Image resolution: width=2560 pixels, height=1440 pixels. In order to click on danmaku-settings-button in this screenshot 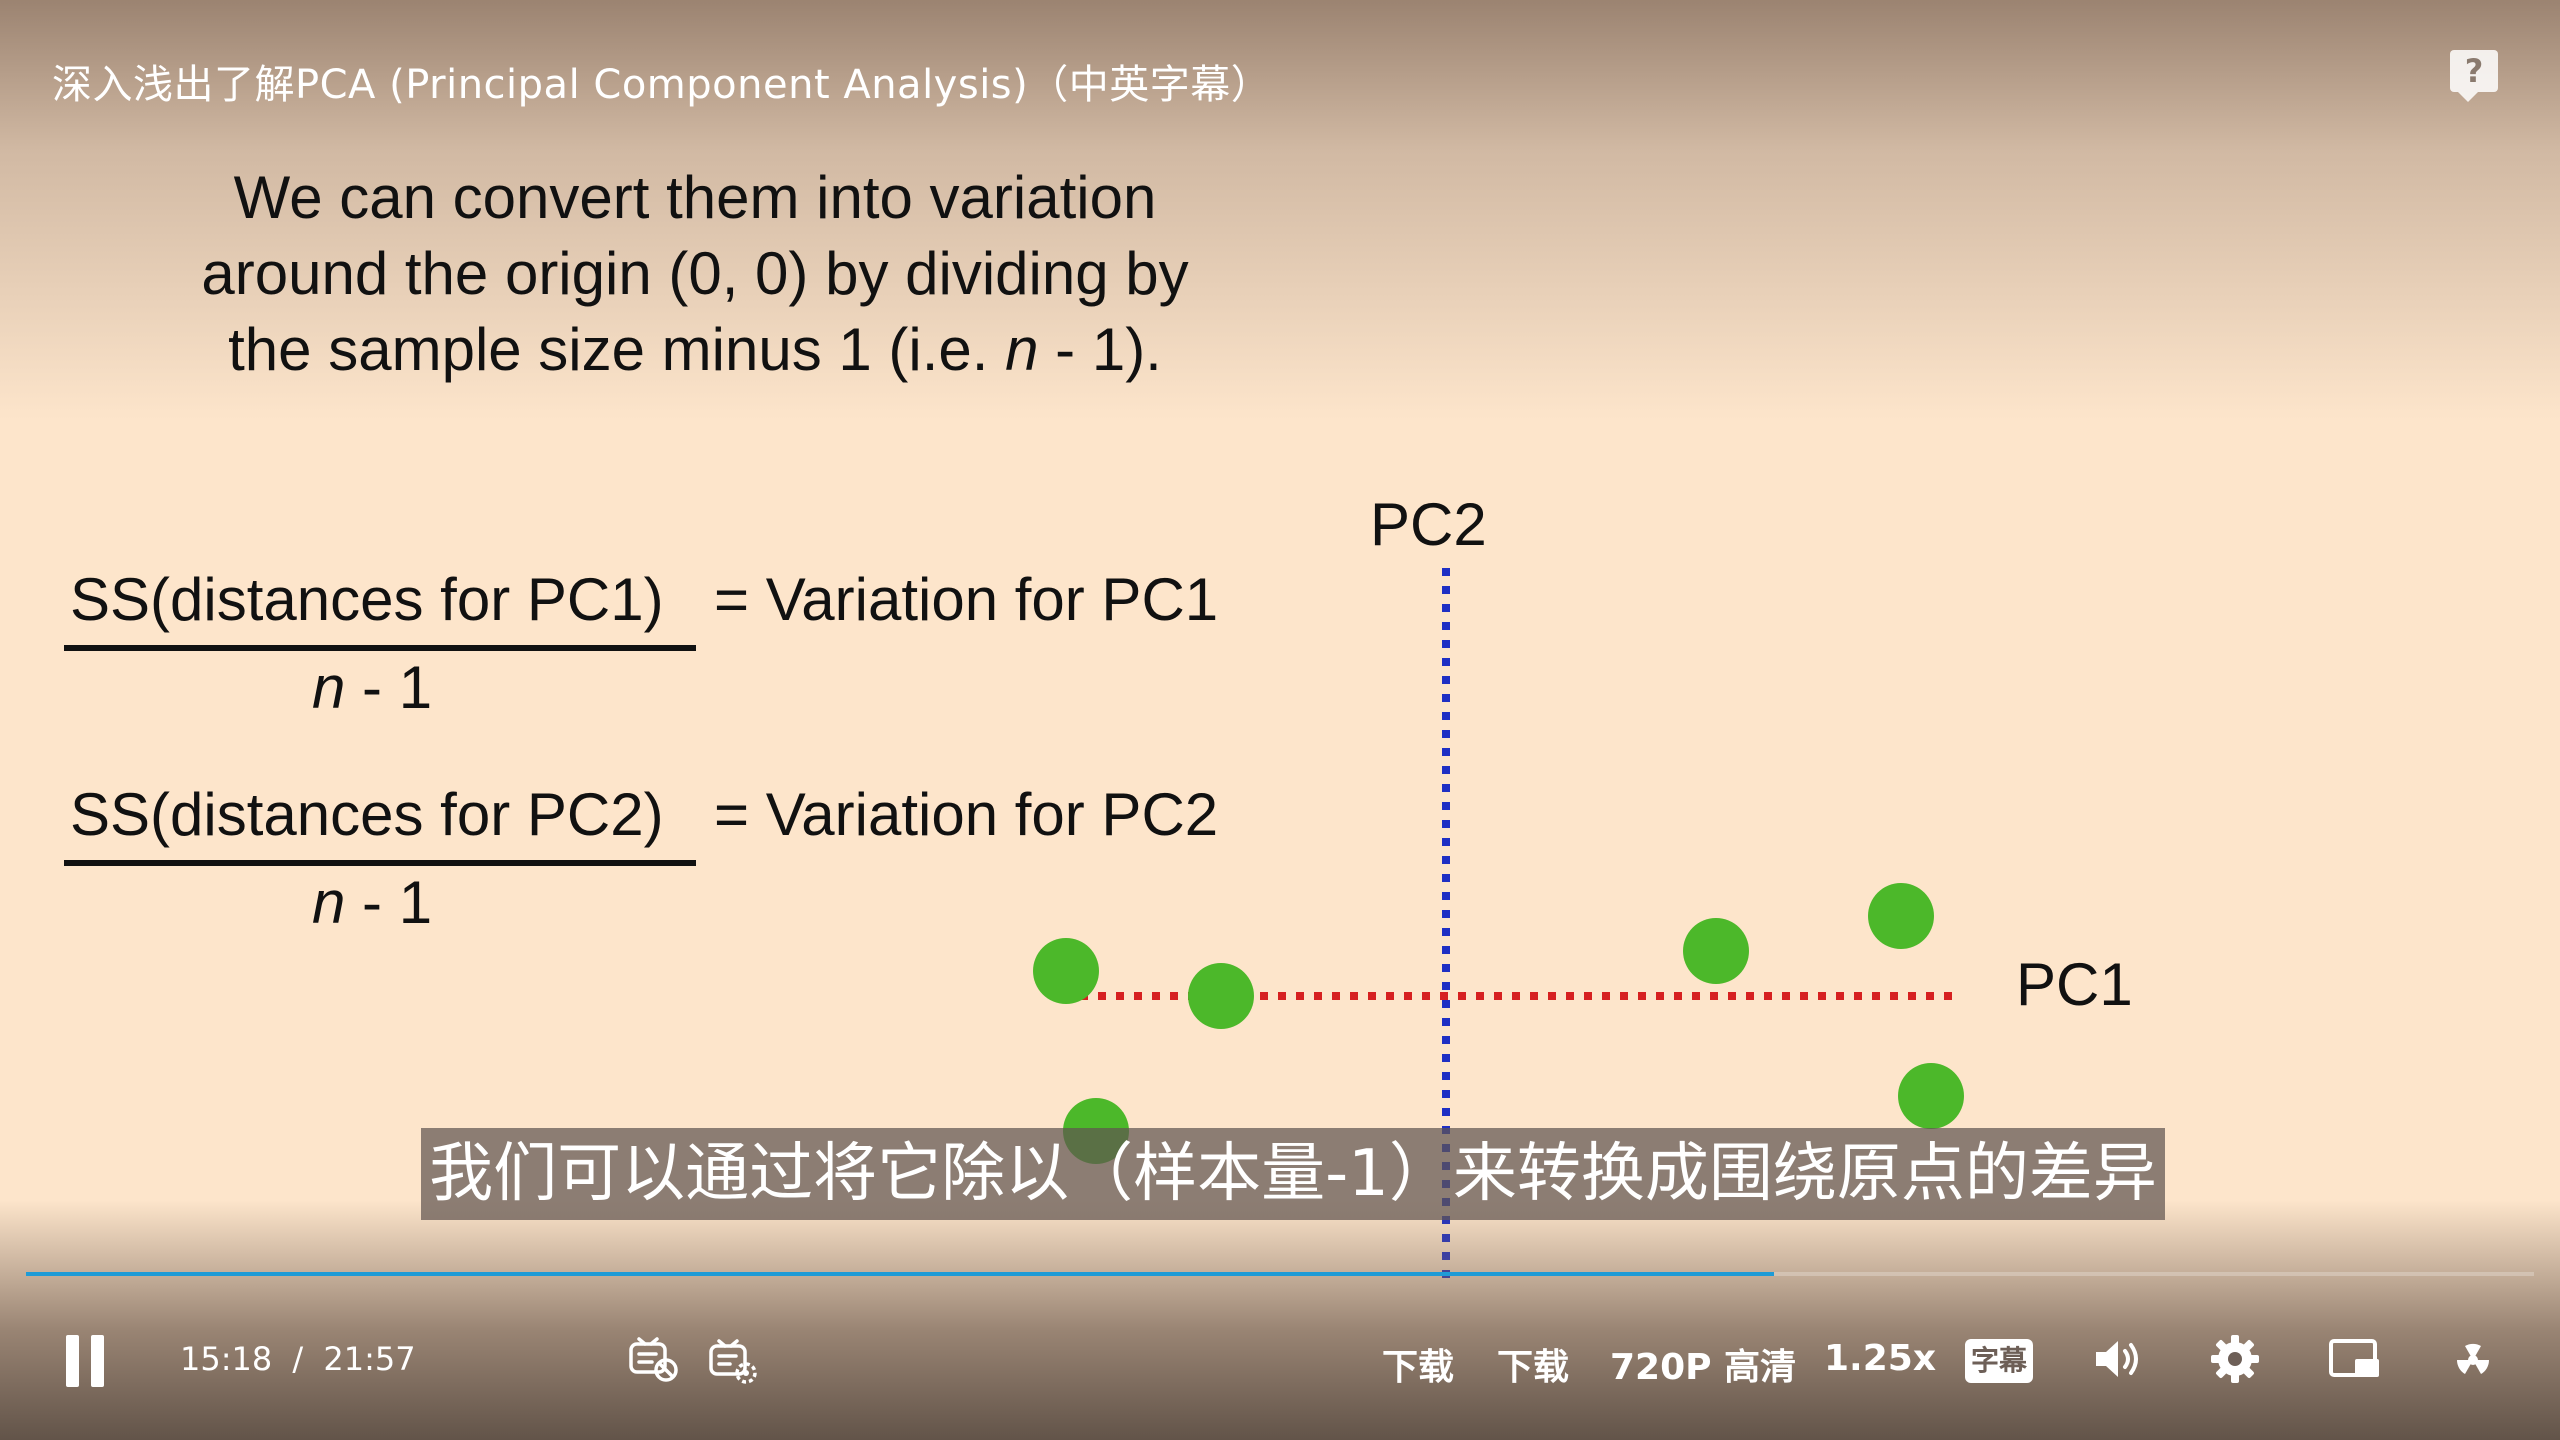, I will do `click(733, 1361)`.